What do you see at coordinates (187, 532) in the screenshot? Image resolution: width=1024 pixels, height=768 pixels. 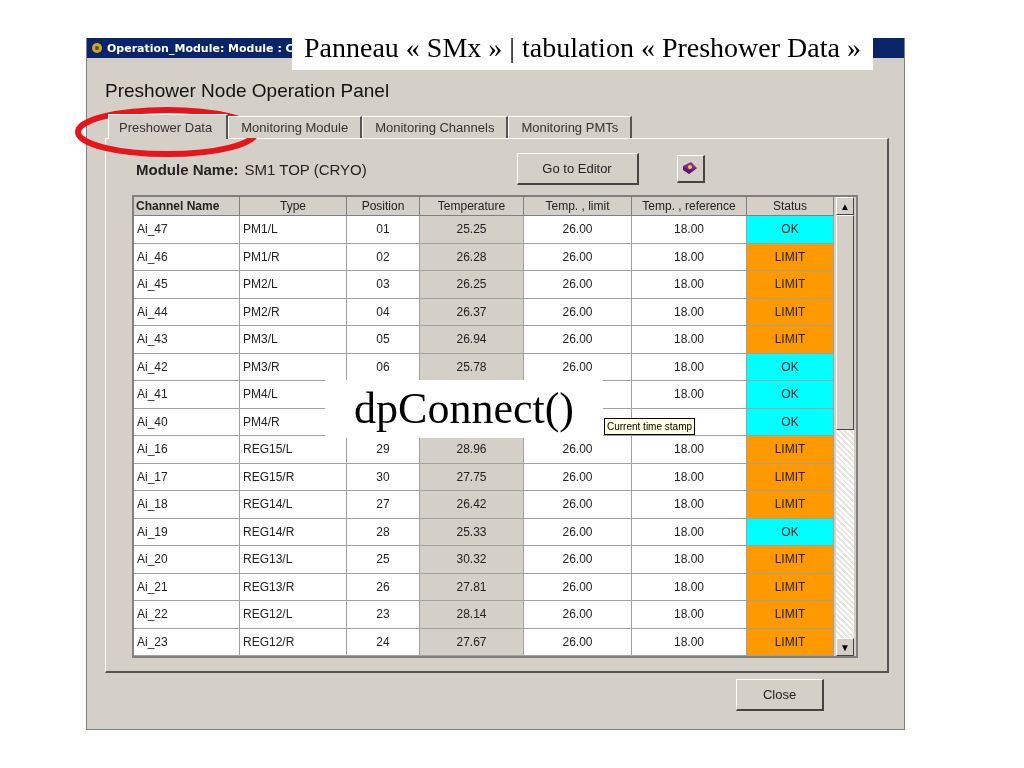 I see `table-cell: Ai_19` at bounding box center [187, 532].